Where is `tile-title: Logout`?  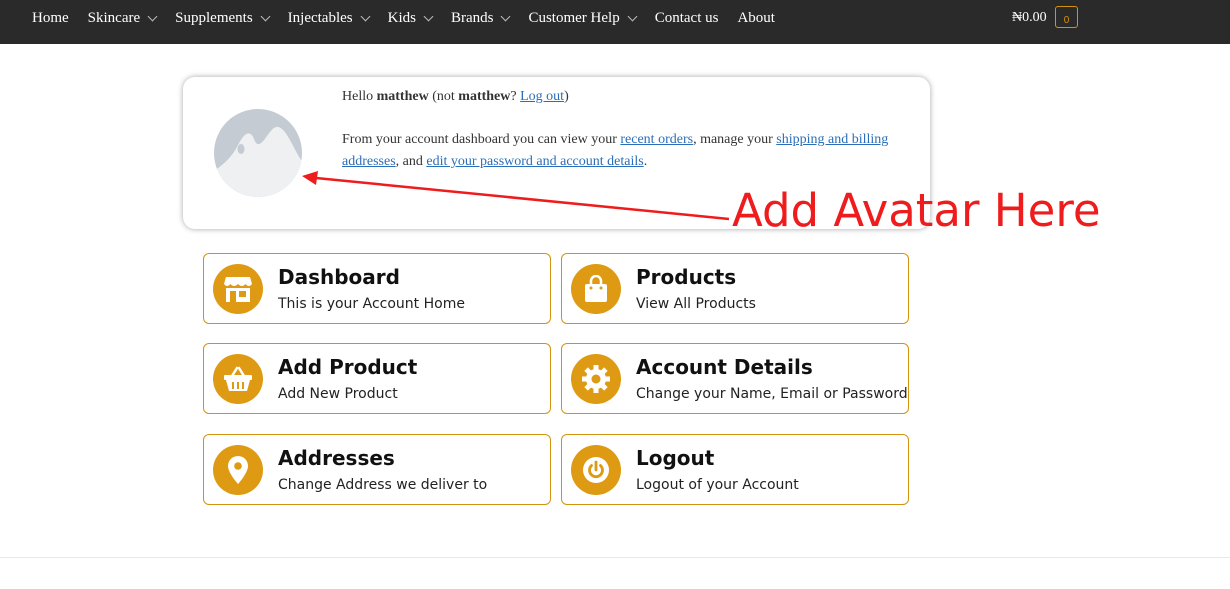 tile-title: Logout is located at coordinates (675, 458).